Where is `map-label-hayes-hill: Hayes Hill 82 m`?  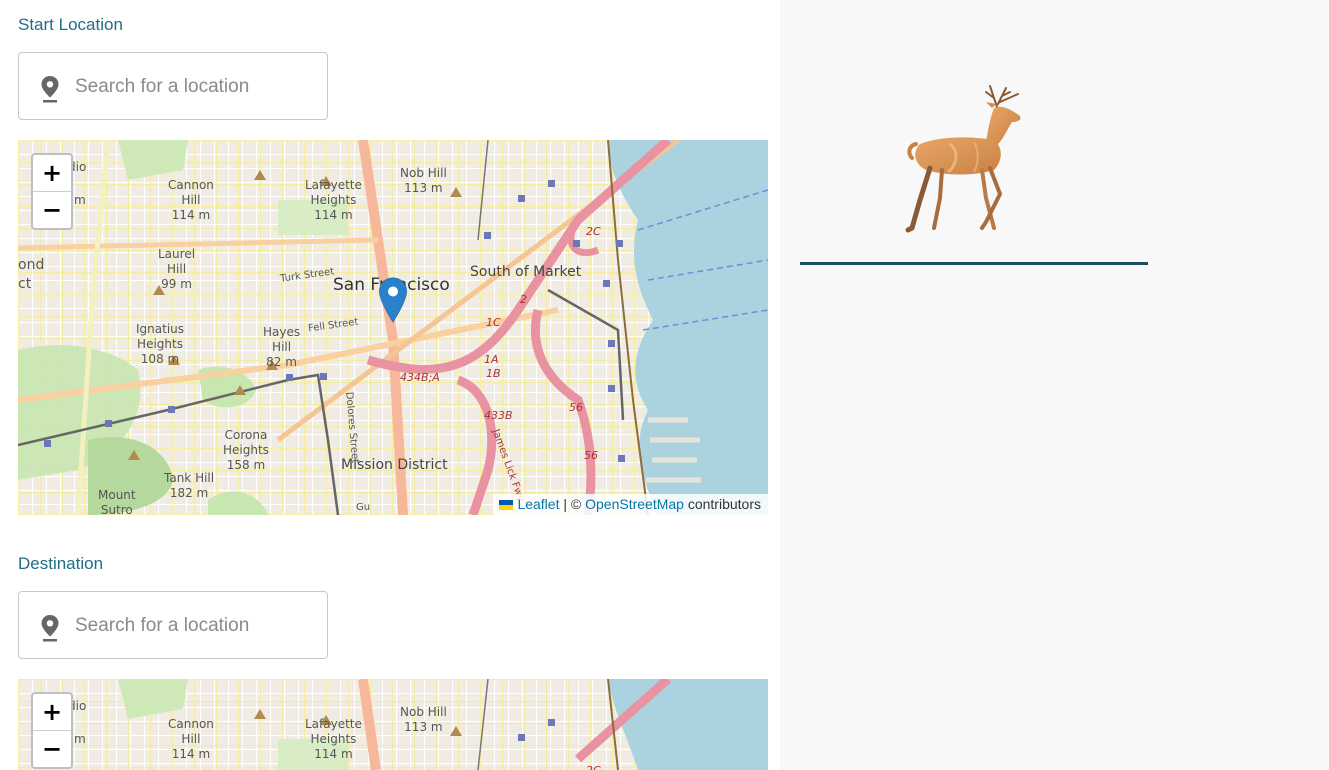 map-label-hayes-hill: Hayes Hill 82 m is located at coordinates (282, 347).